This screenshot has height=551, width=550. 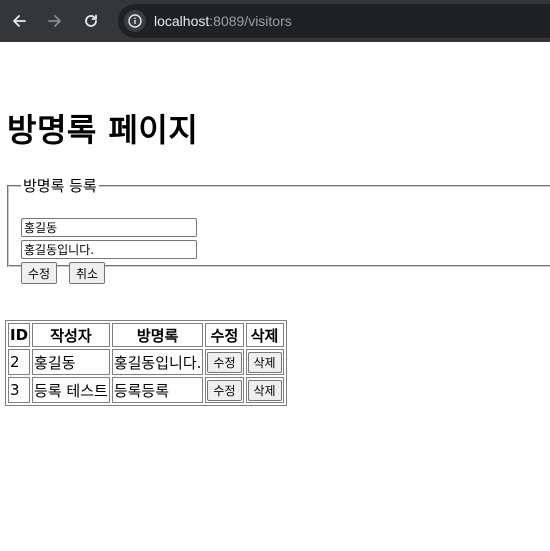 I want to click on info-icon, so click(x=135, y=21).